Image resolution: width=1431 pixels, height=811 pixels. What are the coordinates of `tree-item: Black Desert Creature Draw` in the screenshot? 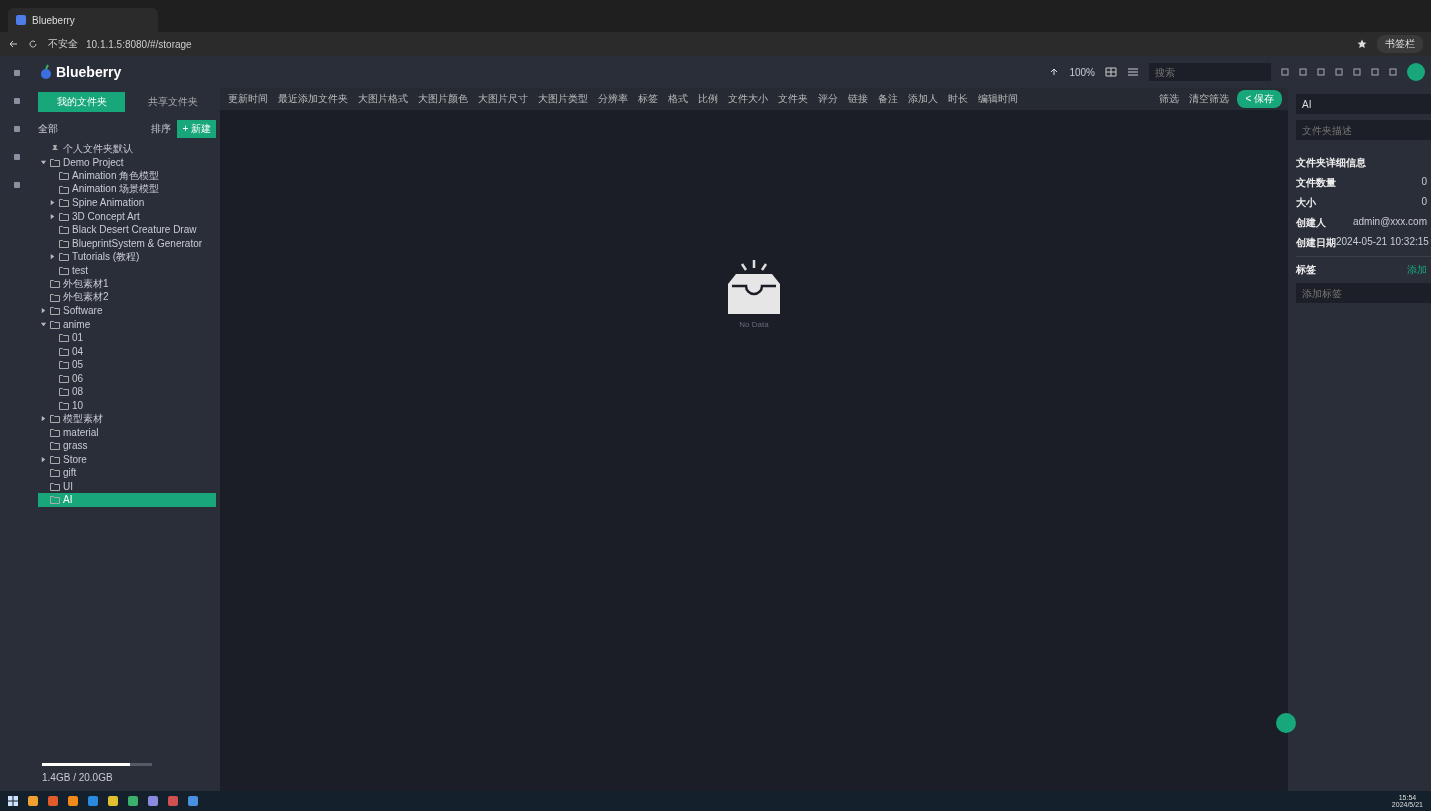 It's located at (127, 230).